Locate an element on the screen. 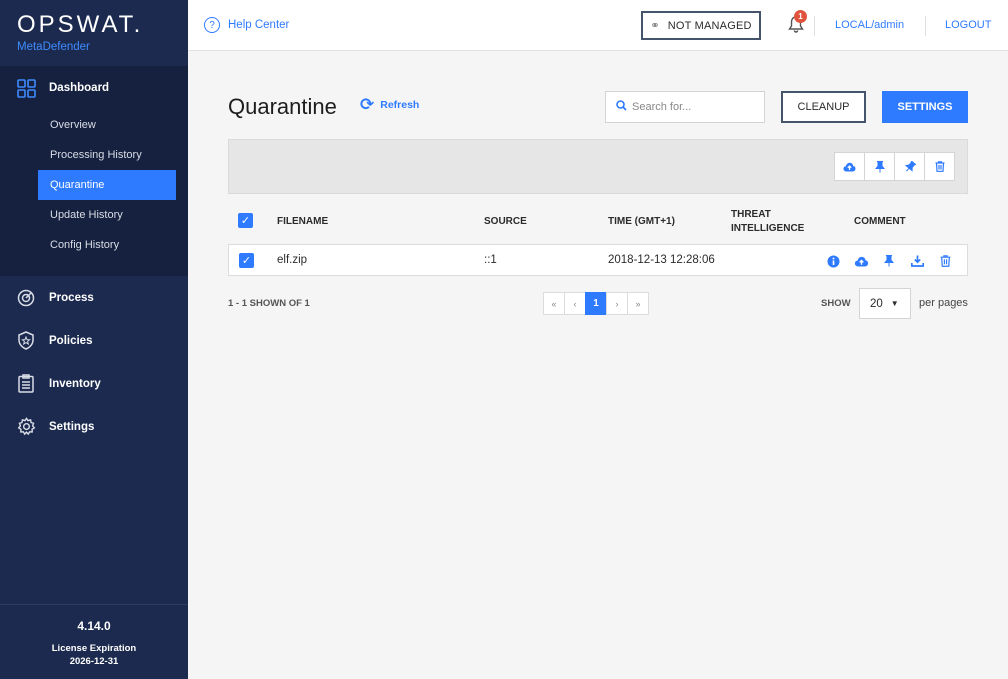 This screenshot has height=679, width=1008. shield-icon is located at coordinates (26, 341).